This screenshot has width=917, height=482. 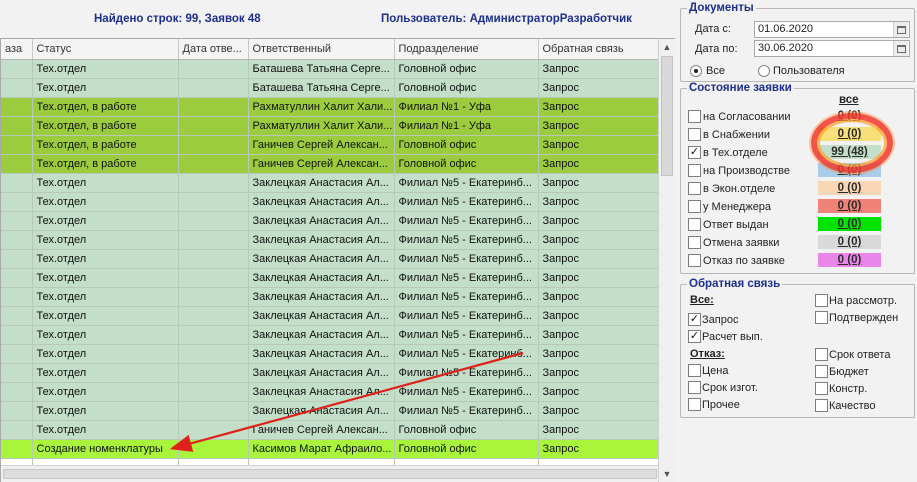 What do you see at coordinates (741, 243) in the screenshot?
I see `state-label: Отмена заявки` at bounding box center [741, 243].